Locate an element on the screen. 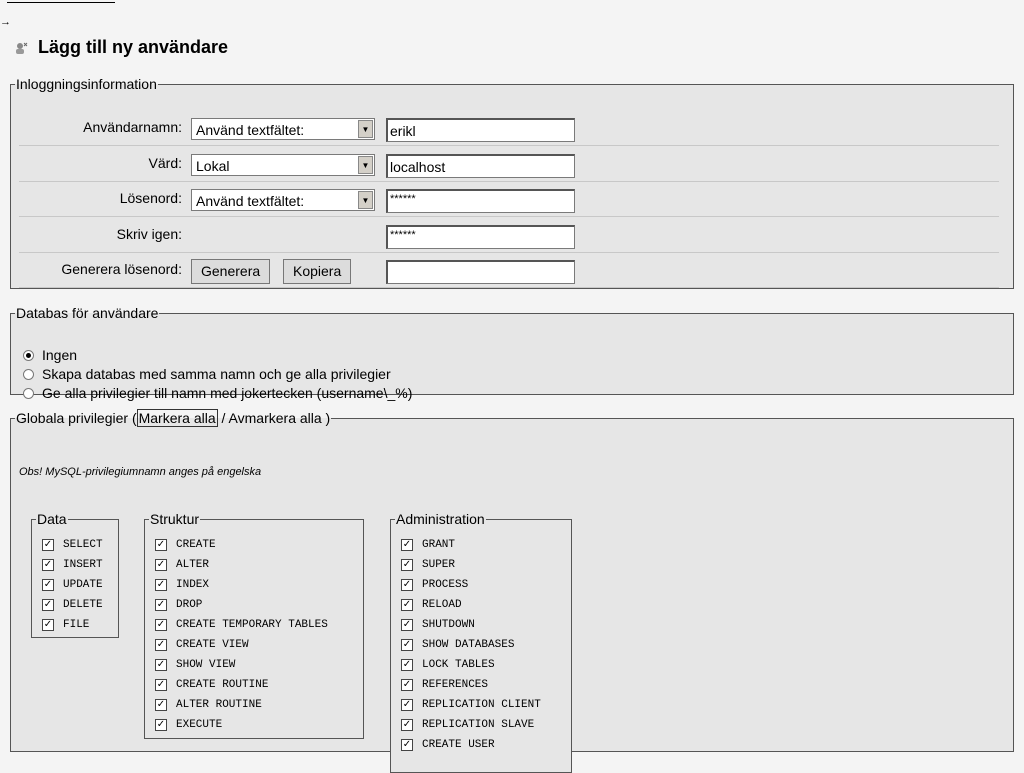  privilege-label: CREATE TEMPORARY TABLES is located at coordinates (252, 625).